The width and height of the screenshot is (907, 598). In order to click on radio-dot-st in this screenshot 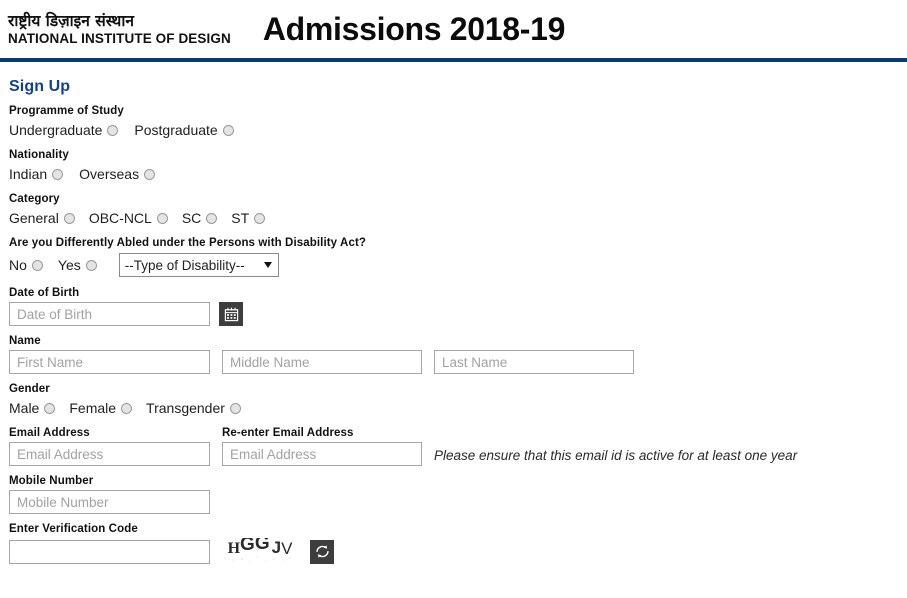, I will do `click(260, 218)`.